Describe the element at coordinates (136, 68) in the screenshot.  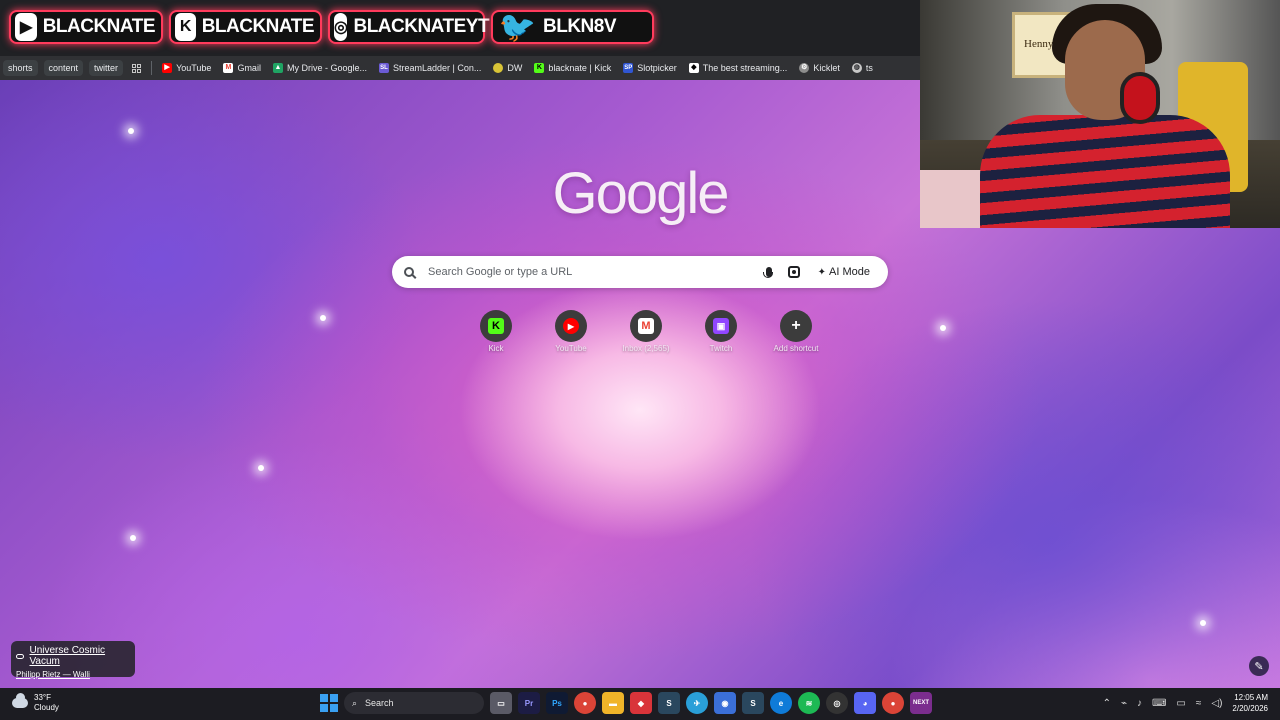
I see `apps-grid-button` at that location.